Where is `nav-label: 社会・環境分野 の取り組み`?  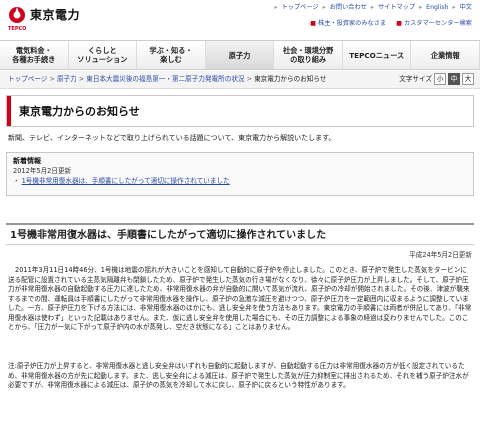
nav-label: 社会・環境分野 の取り組み is located at coordinates (308, 55).